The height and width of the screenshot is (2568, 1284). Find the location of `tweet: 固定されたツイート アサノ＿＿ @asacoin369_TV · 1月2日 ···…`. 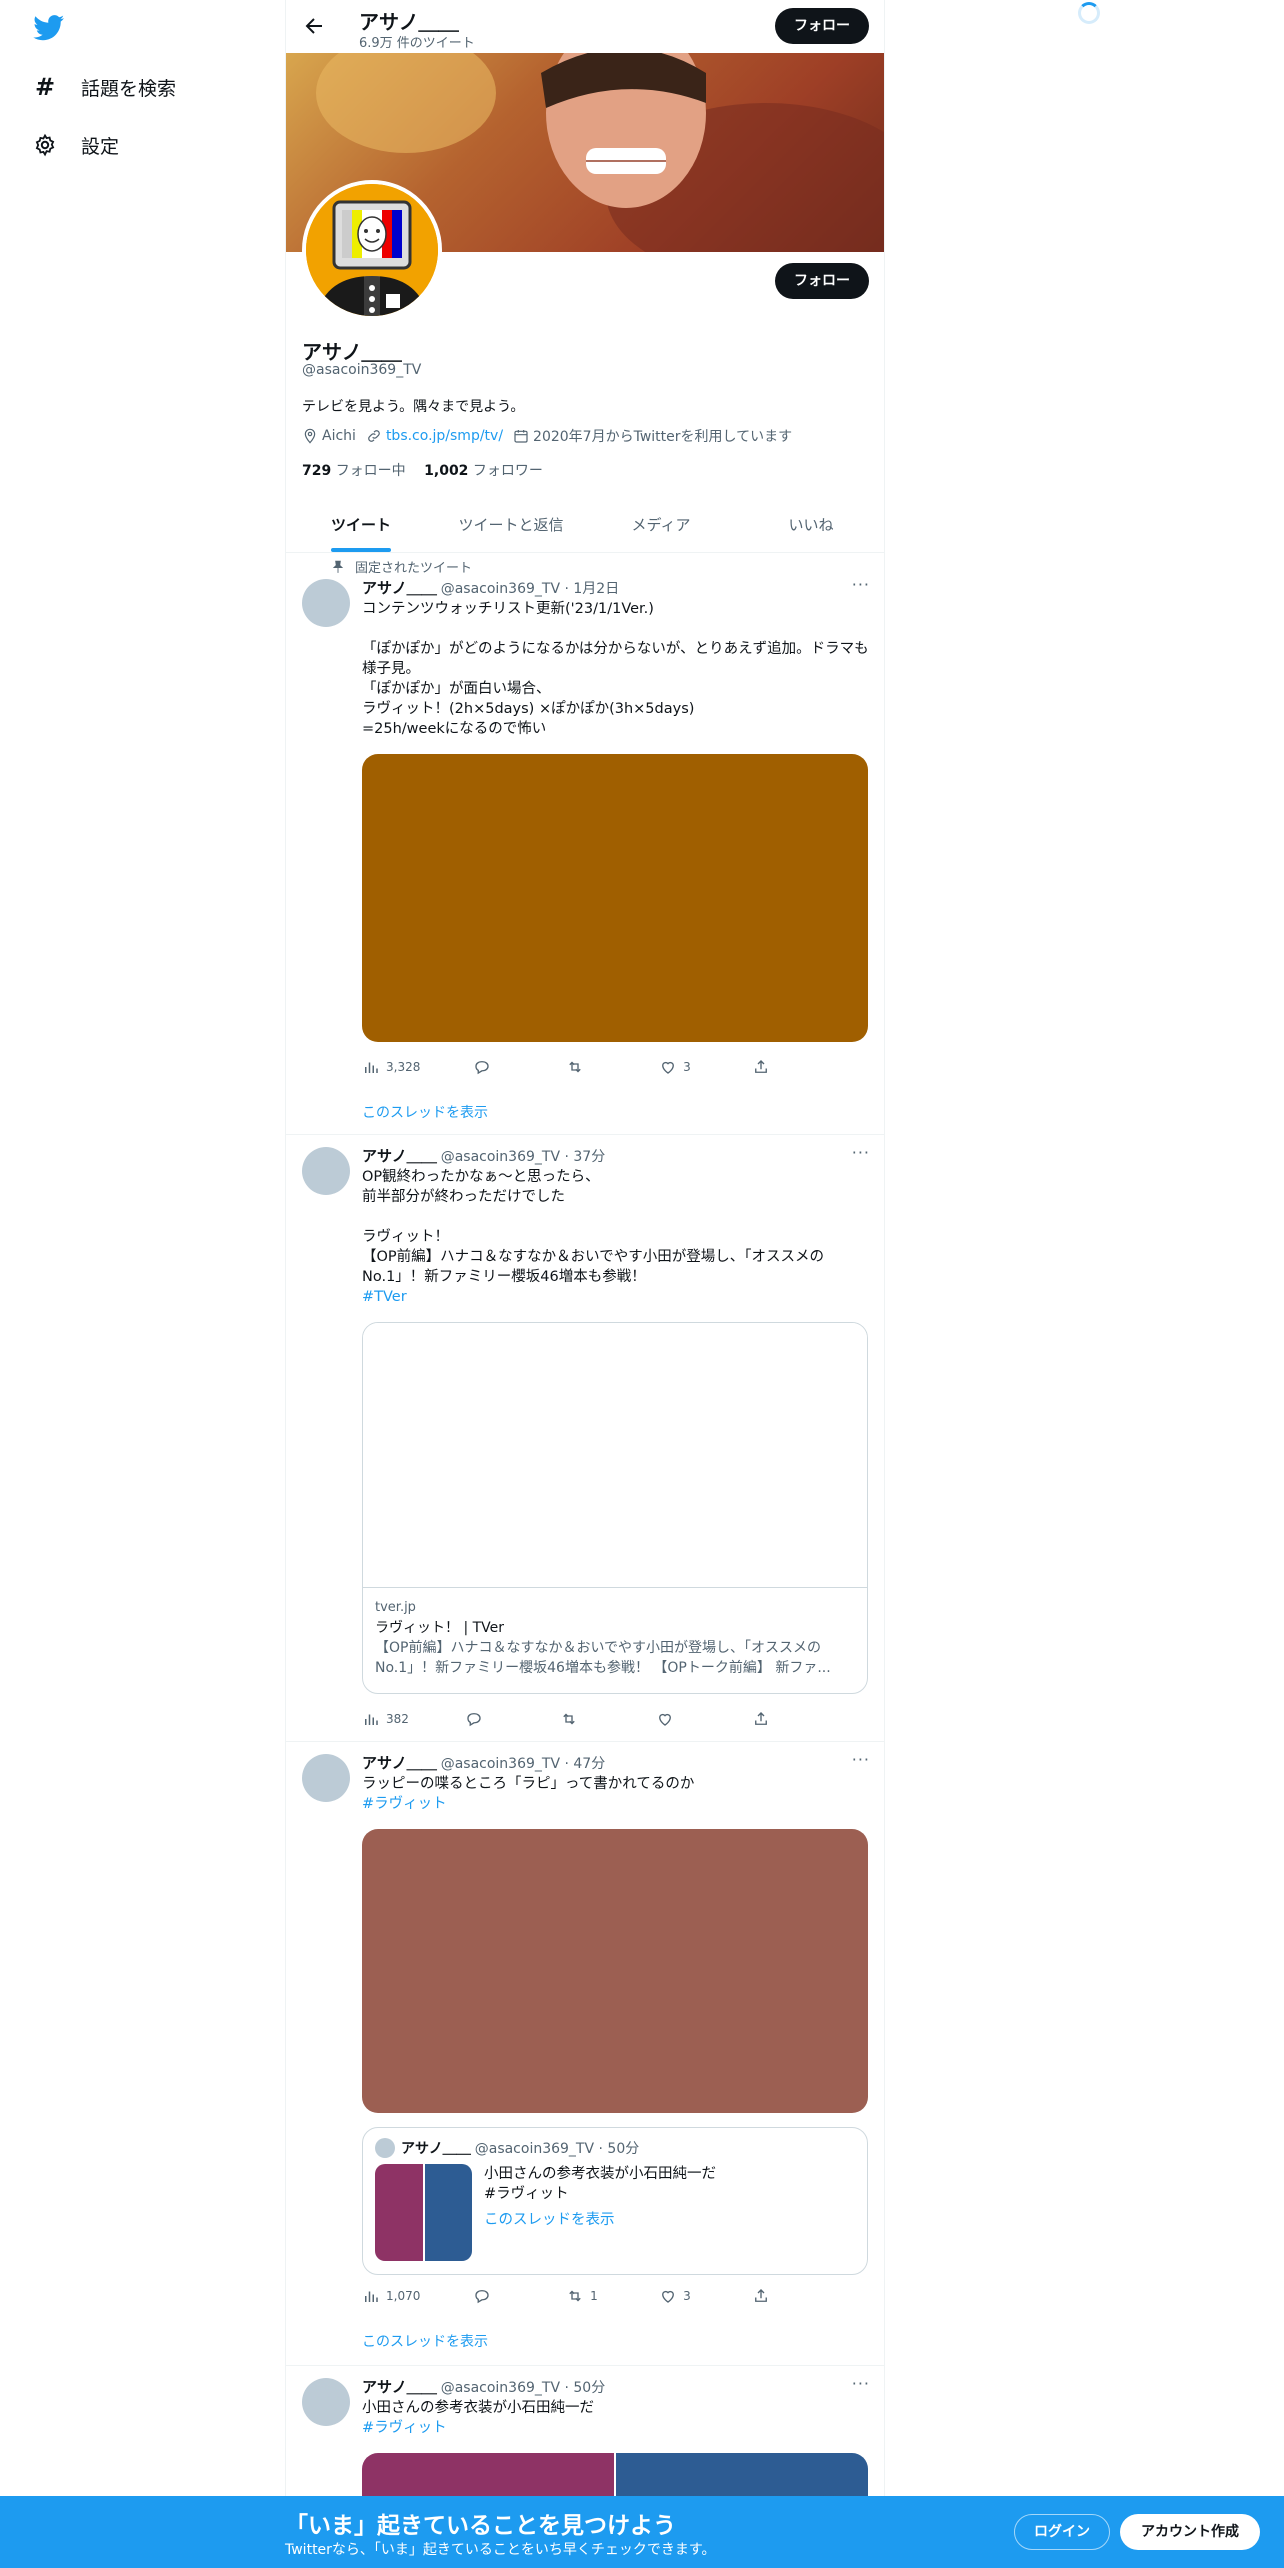

tweet: 固定されたツイート アサノ＿＿ @asacoin369_TV · 1月2日 ···… is located at coordinates (585, 844).